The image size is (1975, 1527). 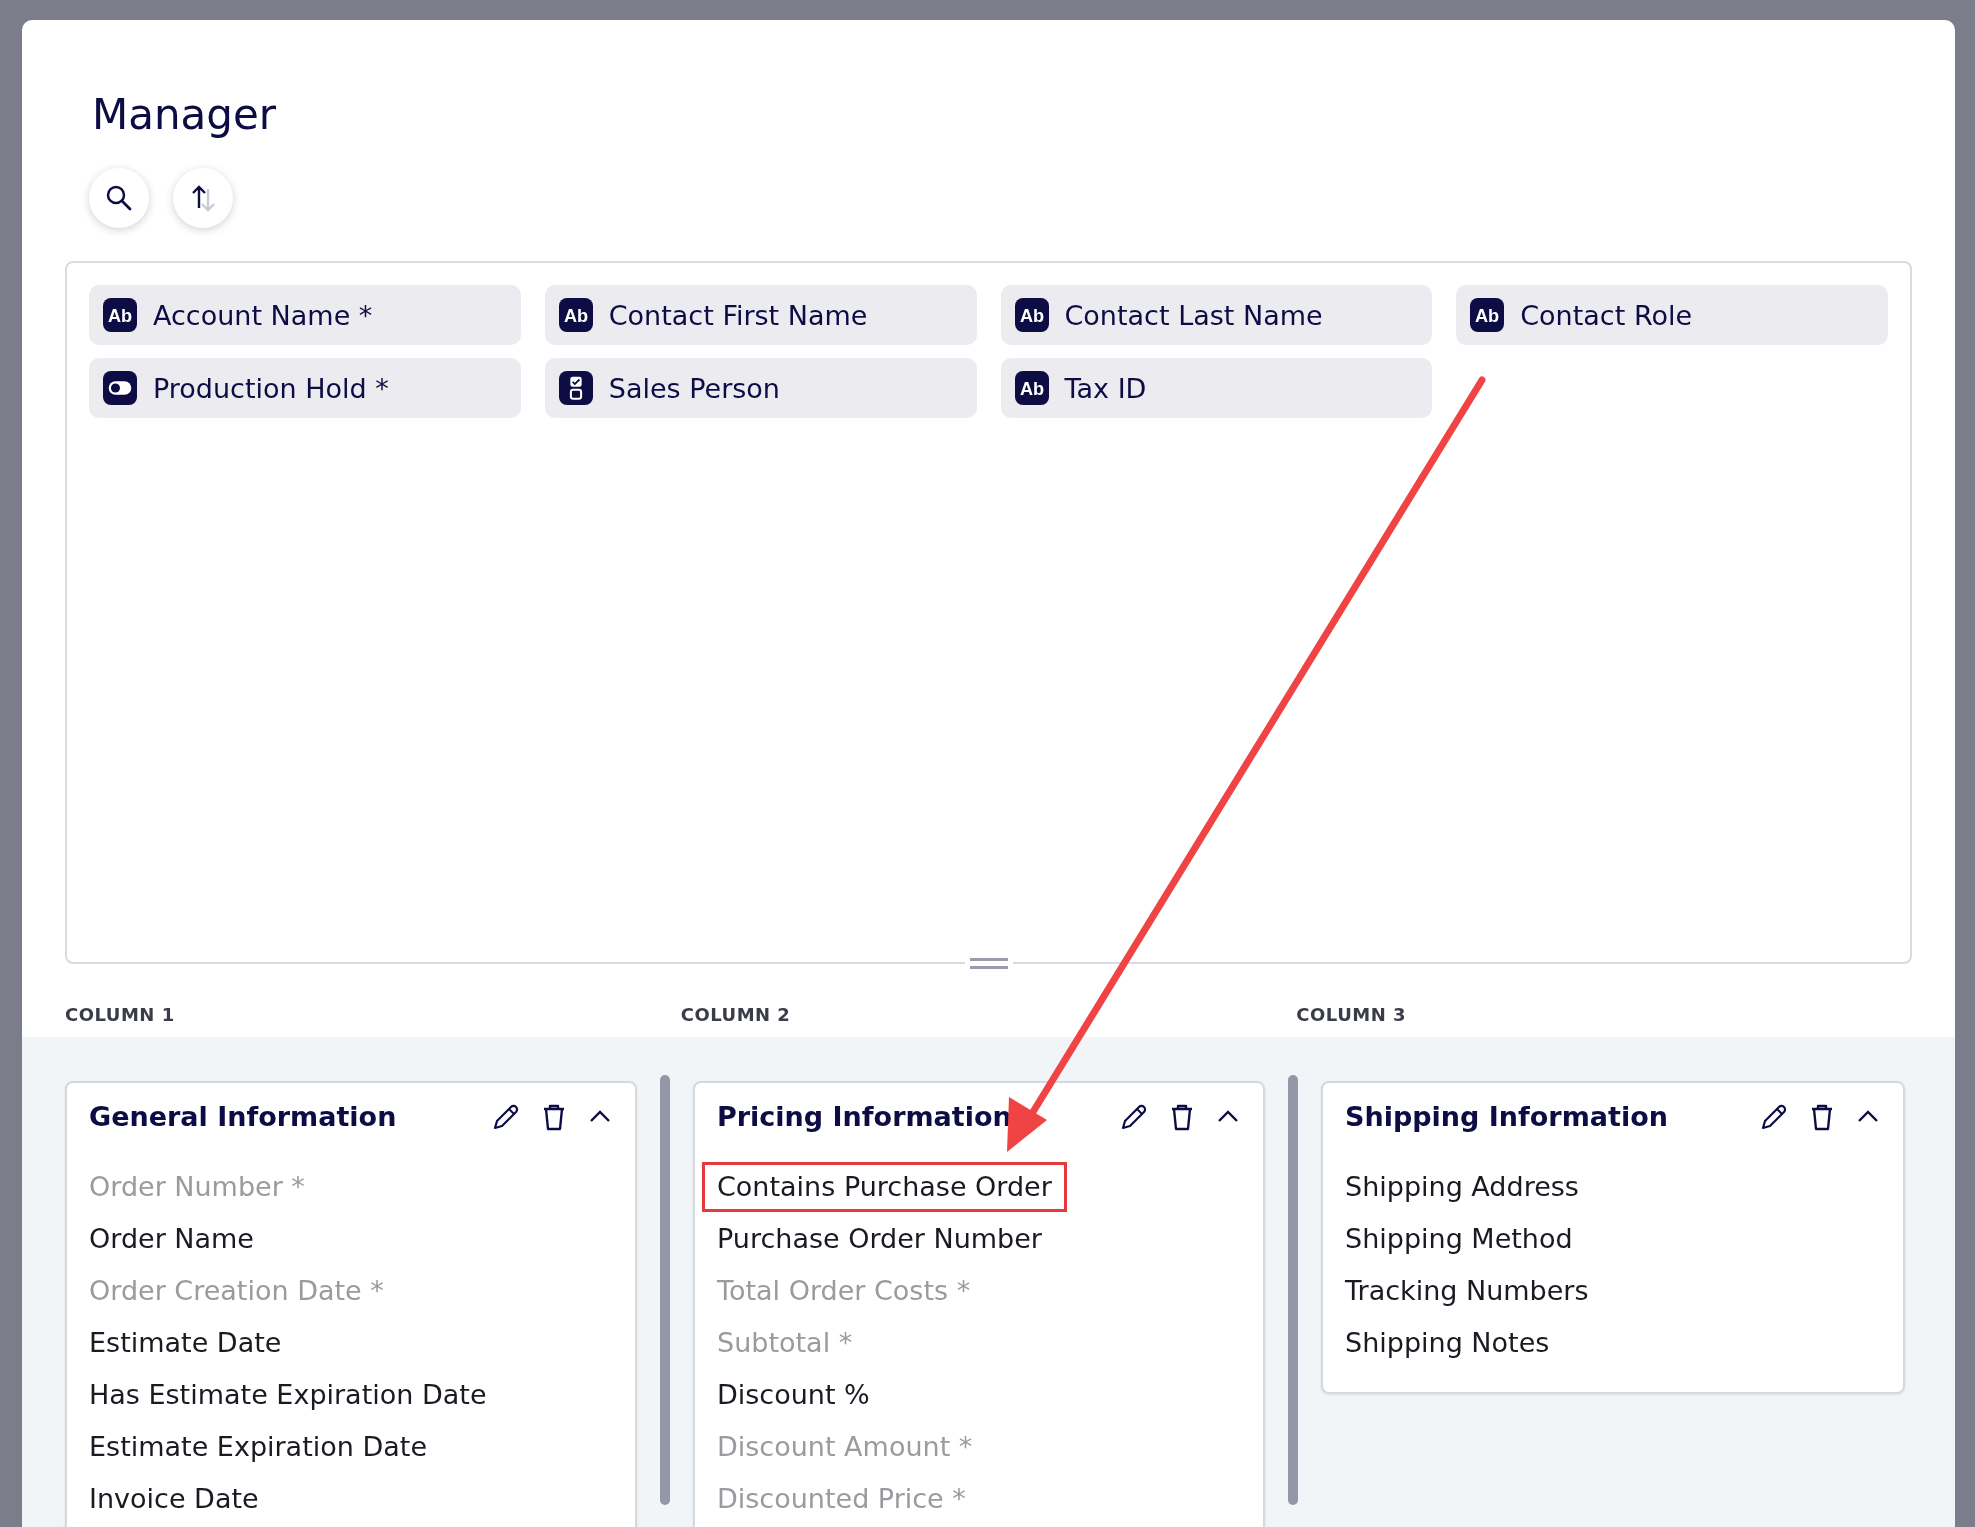 What do you see at coordinates (288, 1395) in the screenshot?
I see `field-item: Has Estimate Expiration Date` at bounding box center [288, 1395].